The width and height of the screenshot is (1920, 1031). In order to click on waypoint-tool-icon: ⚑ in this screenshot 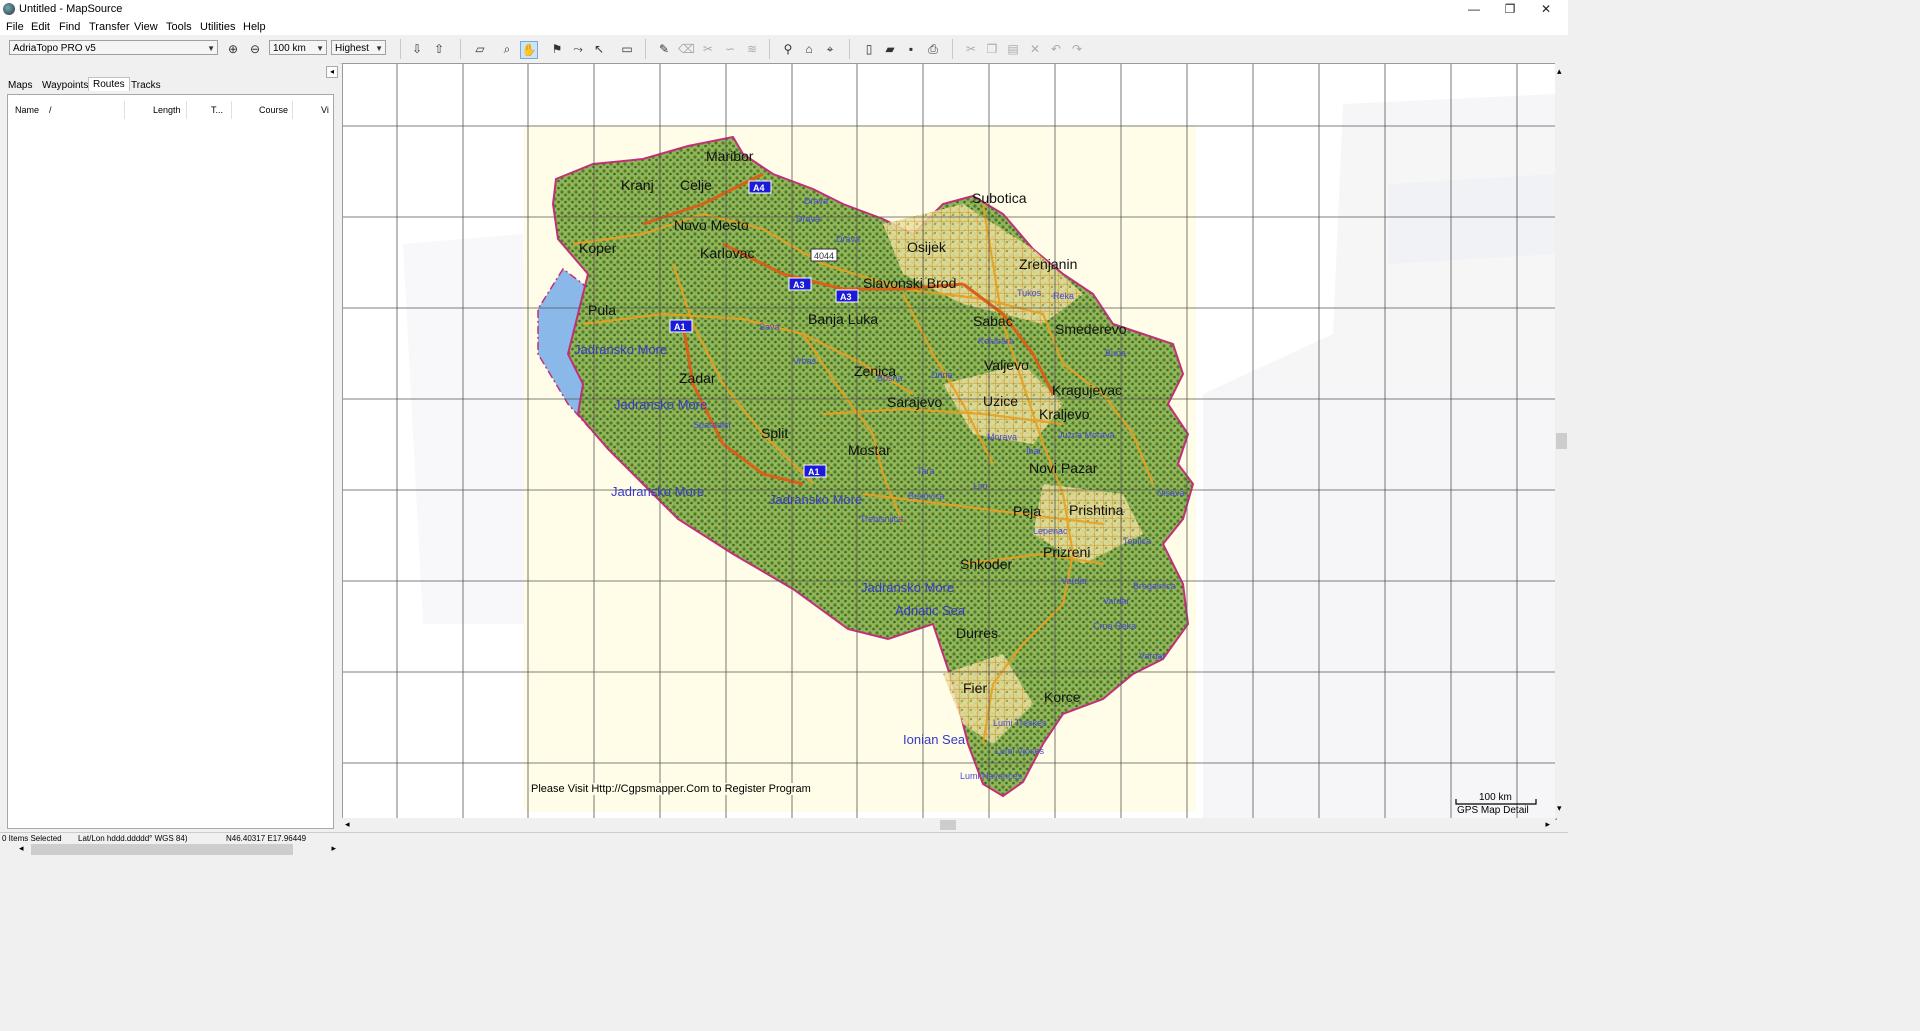, I will do `click(557, 49)`.